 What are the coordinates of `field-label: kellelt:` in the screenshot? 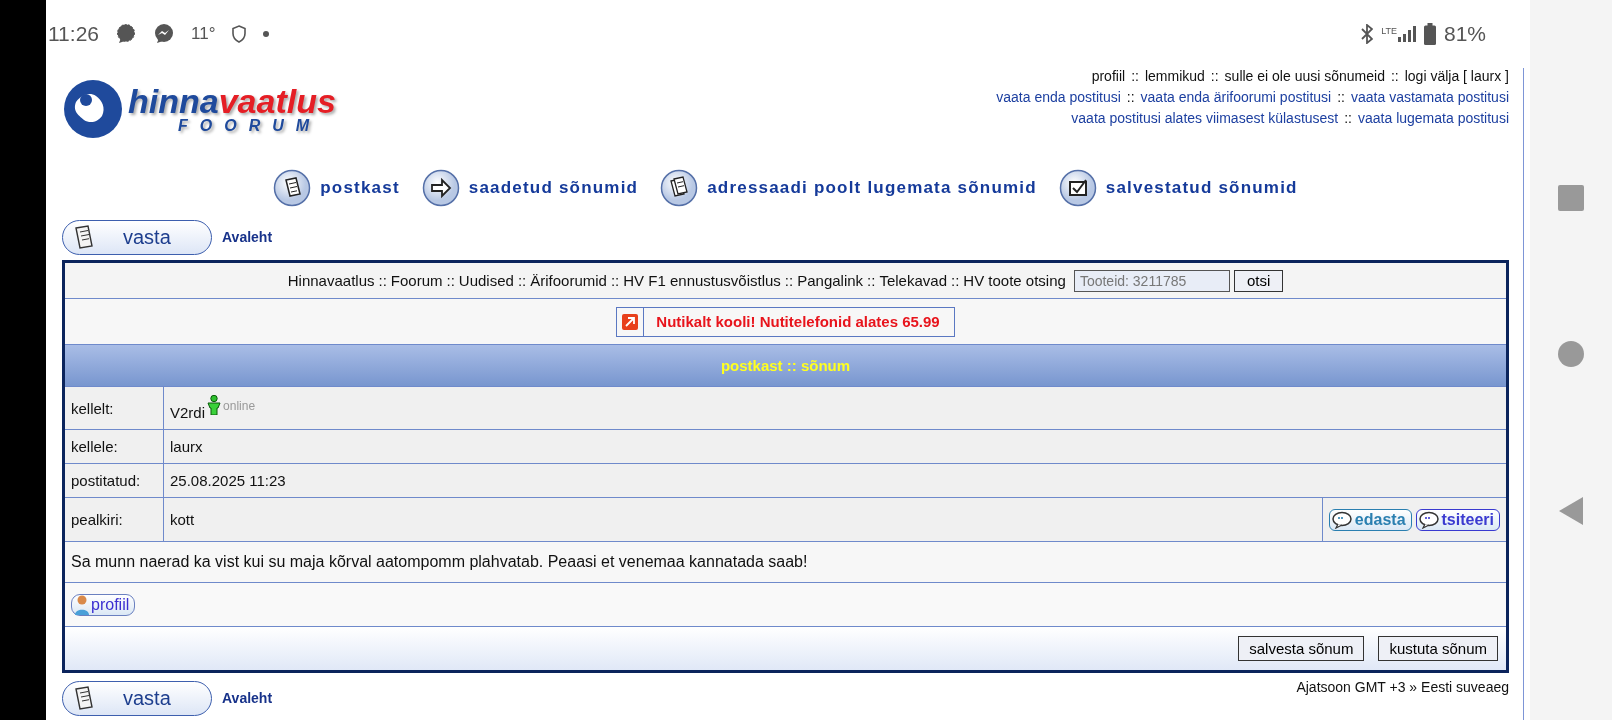 It's located at (114, 408).